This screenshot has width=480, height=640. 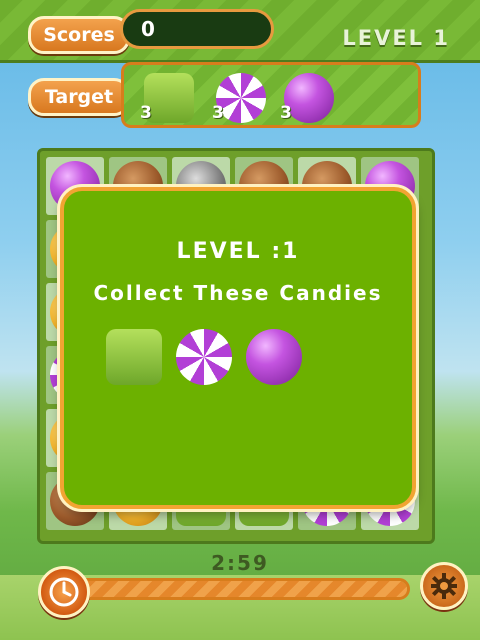 What do you see at coordinates (79, 35) in the screenshot?
I see `scores-label: Scores` at bounding box center [79, 35].